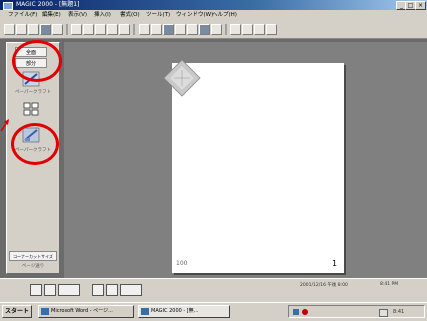  What do you see at coordinates (180, 29) in the screenshot?
I see `pointer-tool-button` at bounding box center [180, 29].